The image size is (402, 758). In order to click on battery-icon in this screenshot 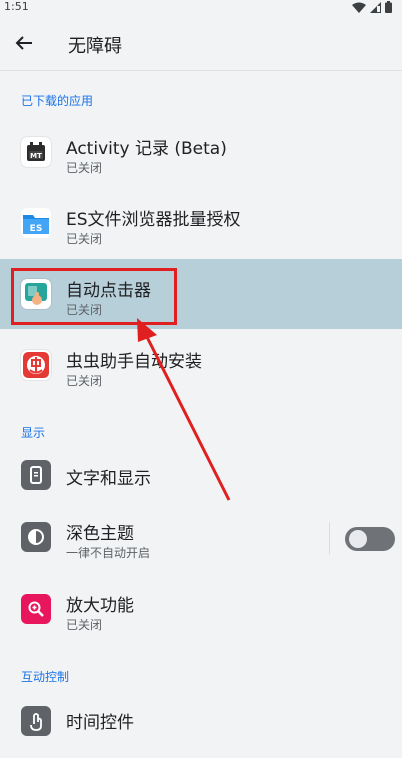, I will do `click(388, 7)`.